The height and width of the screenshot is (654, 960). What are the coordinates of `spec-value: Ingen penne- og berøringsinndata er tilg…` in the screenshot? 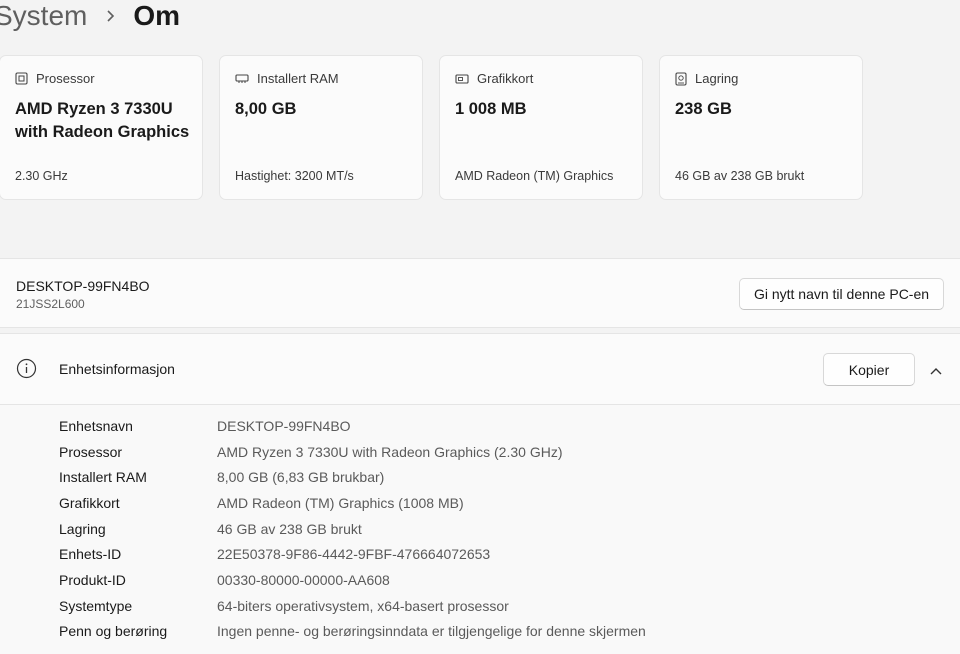 It's located at (431, 631).